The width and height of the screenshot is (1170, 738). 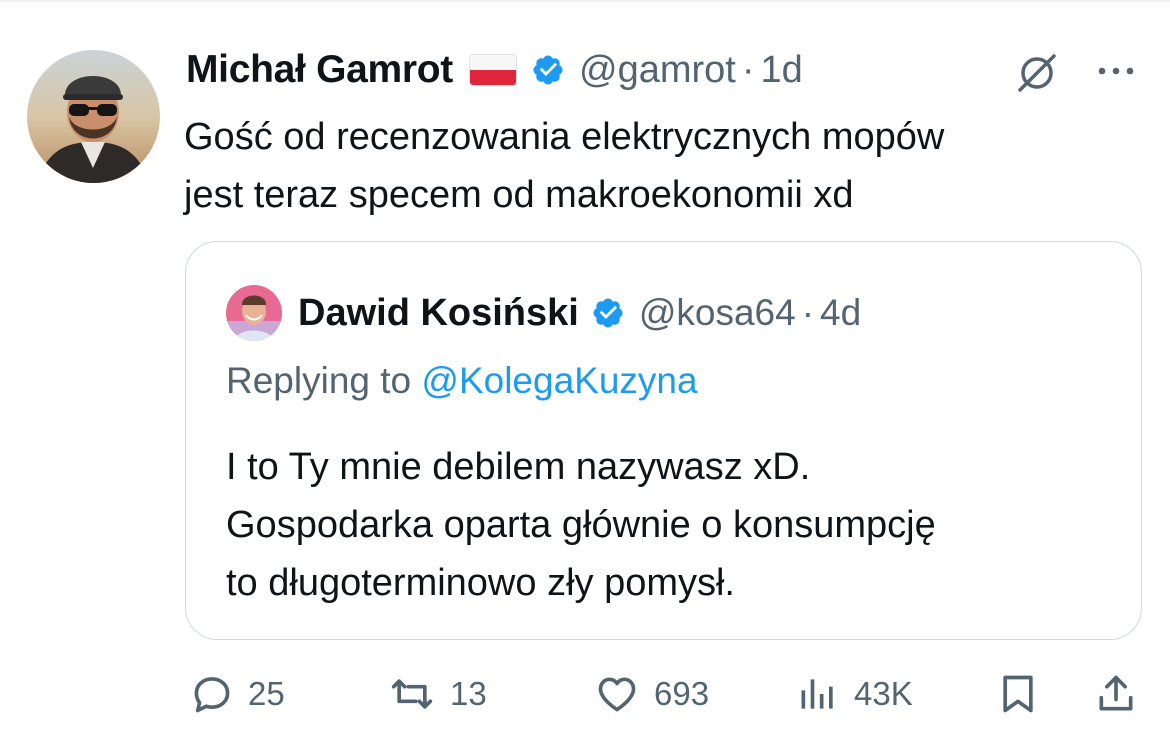 What do you see at coordinates (682, 693) in the screenshot?
I see `like-count: 693` at bounding box center [682, 693].